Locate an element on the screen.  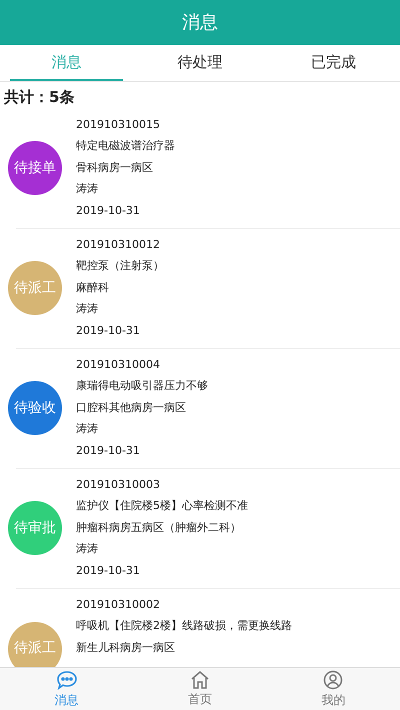
nav-tab: 我的 is located at coordinates (333, 689).